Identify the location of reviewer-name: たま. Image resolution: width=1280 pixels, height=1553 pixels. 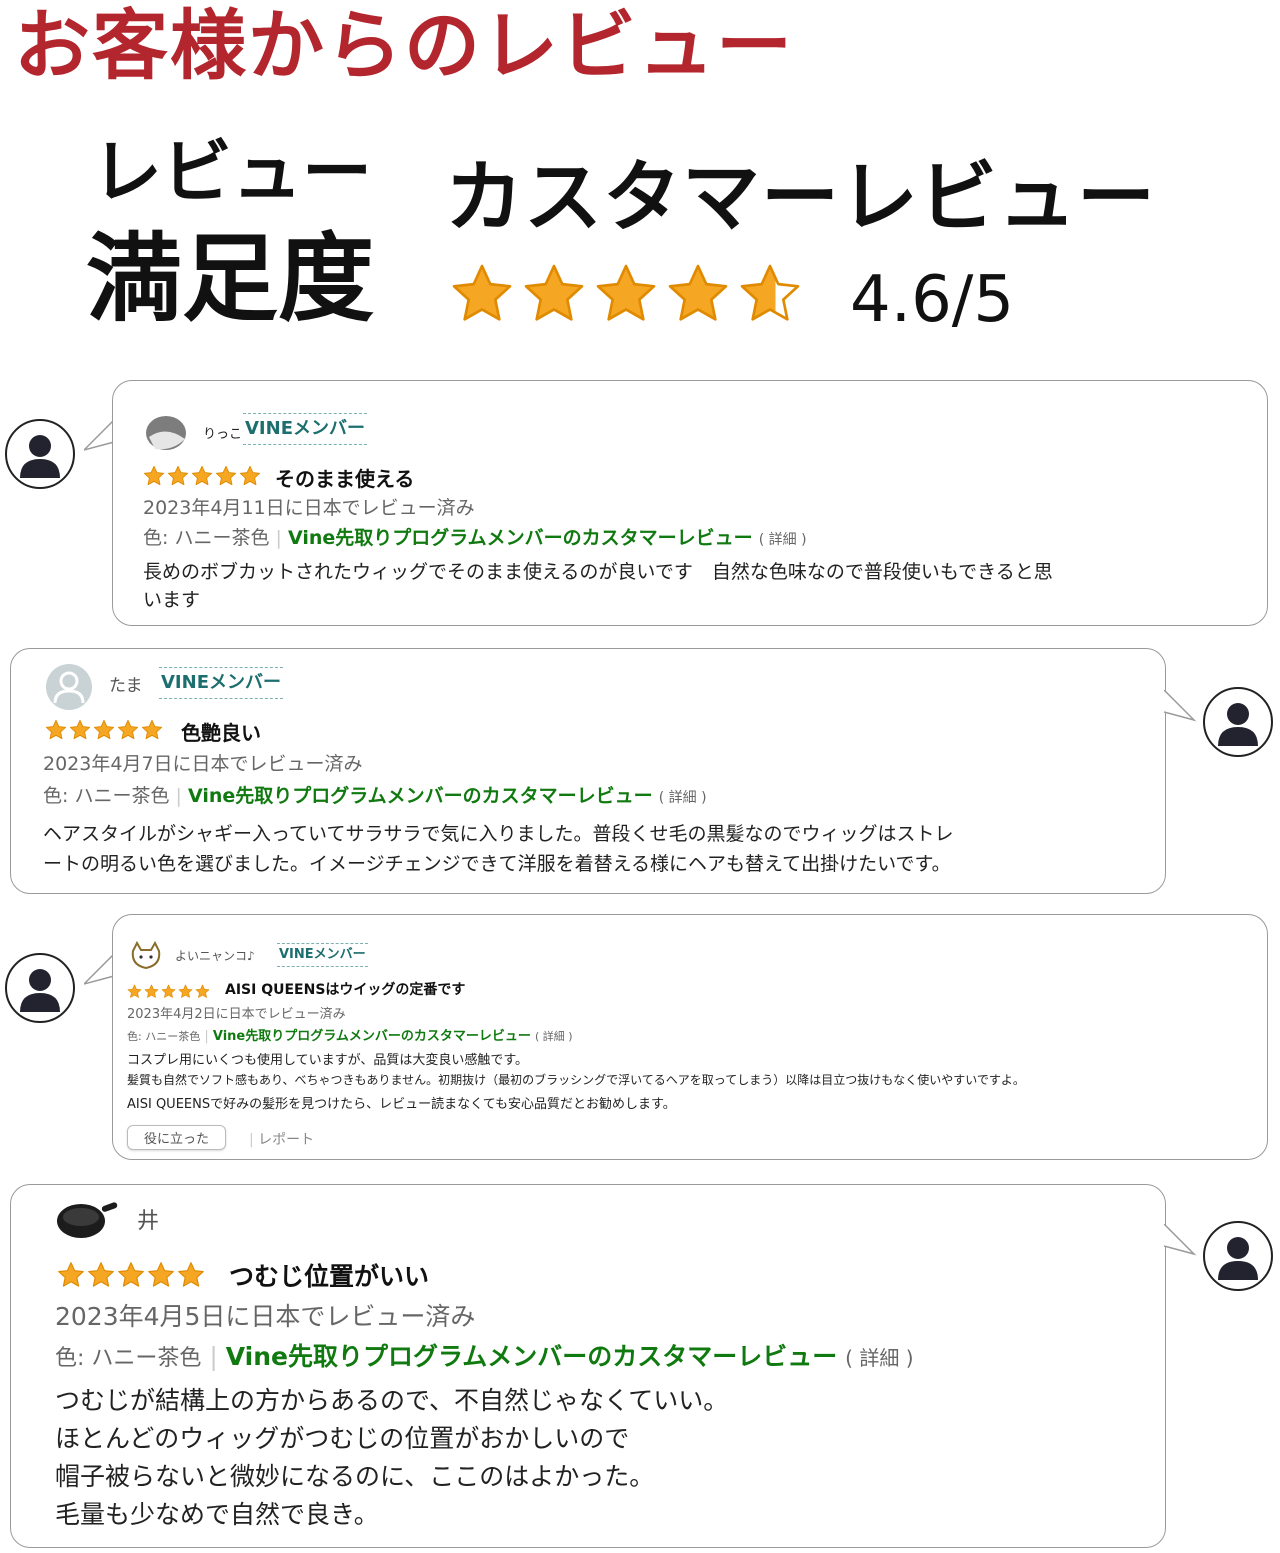
(126, 686).